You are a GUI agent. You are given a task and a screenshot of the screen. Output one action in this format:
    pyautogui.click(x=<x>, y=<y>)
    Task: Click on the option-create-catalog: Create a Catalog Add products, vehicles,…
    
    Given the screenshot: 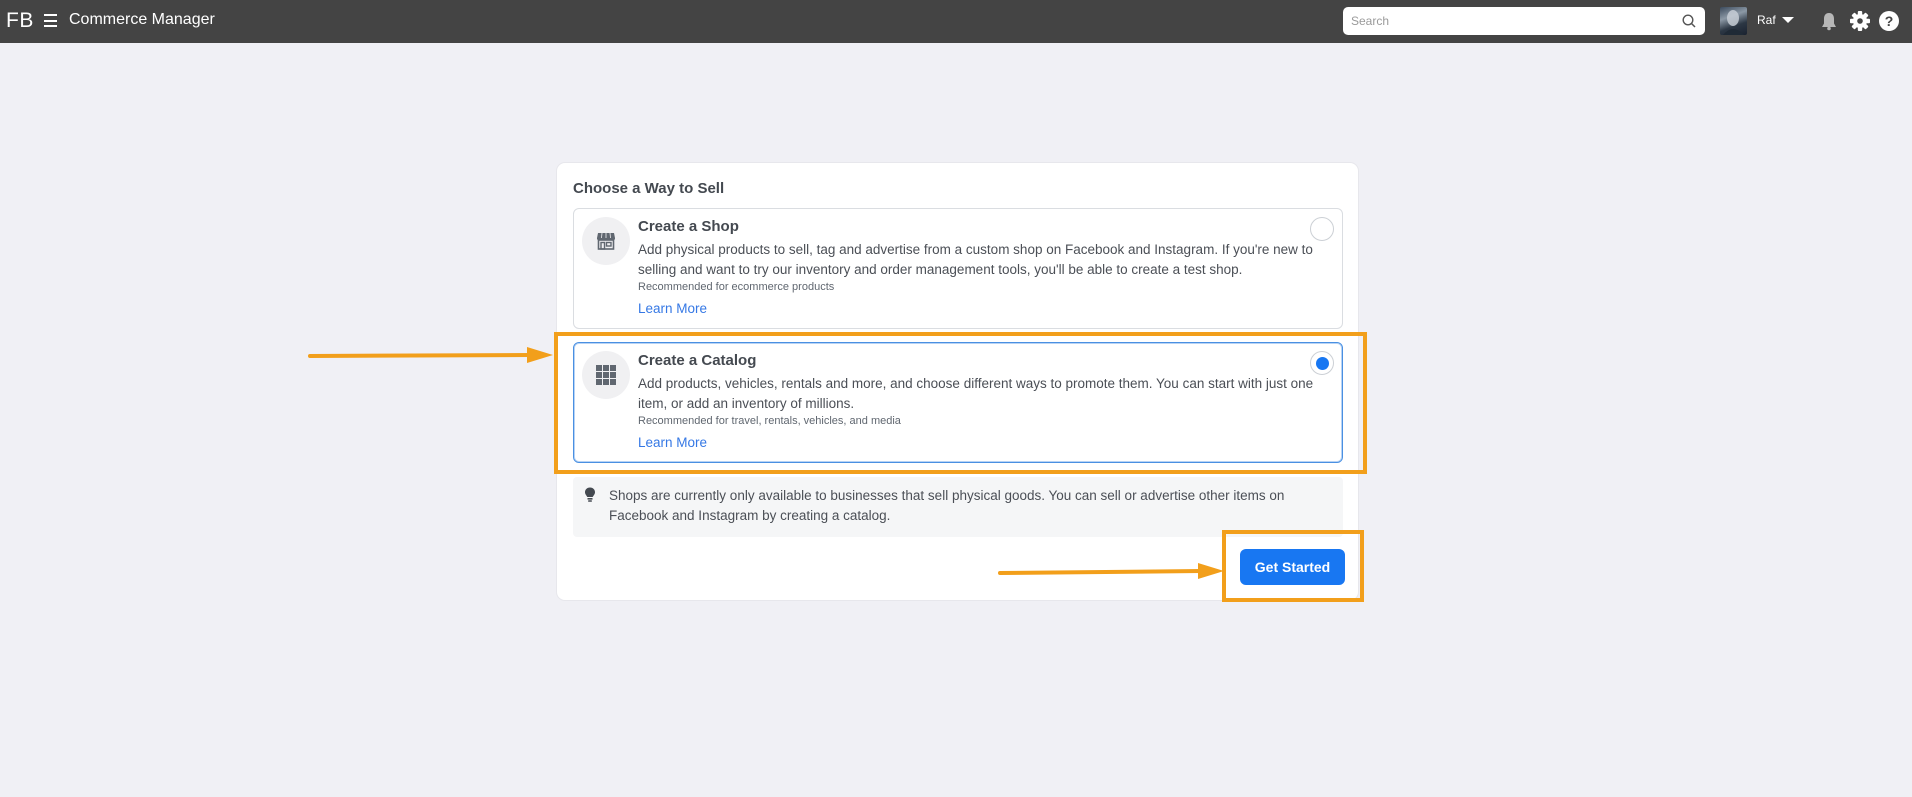 What is the action you would take?
    pyautogui.click(x=958, y=402)
    